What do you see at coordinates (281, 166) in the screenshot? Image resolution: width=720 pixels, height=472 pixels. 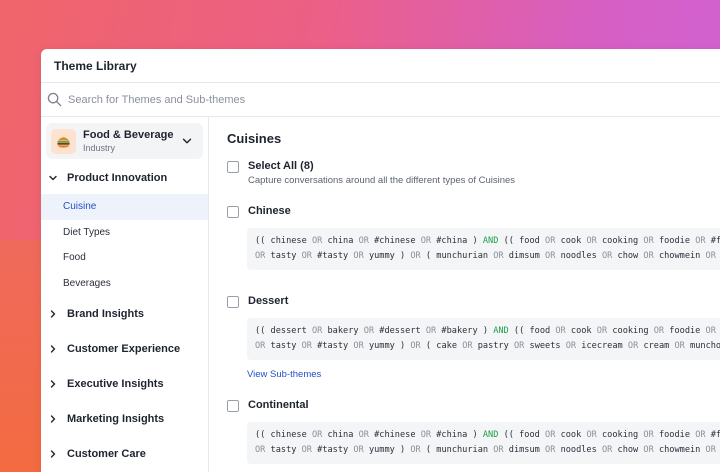 I see `select-all-label: Select All (8)` at bounding box center [281, 166].